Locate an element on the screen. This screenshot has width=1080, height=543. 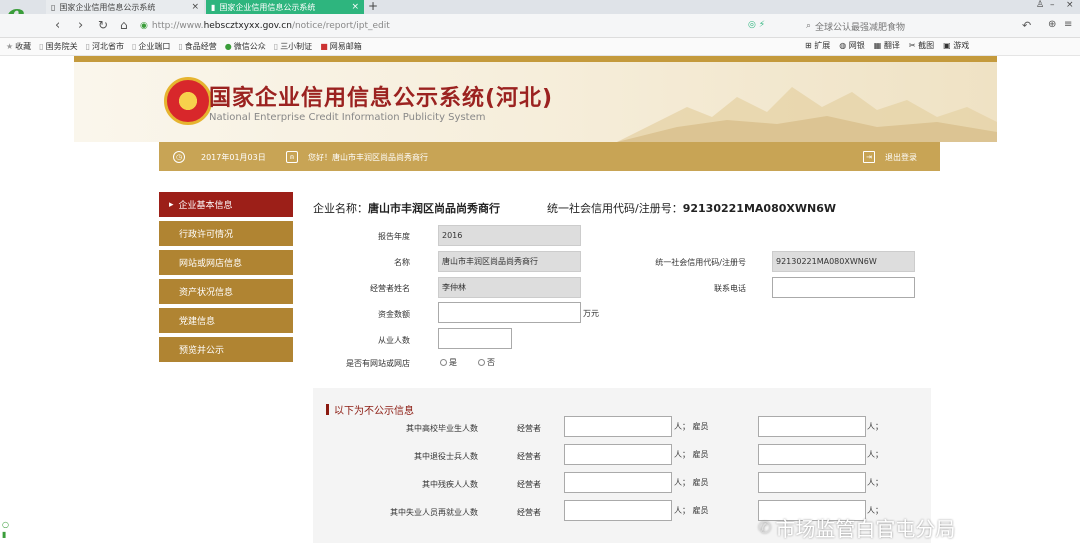
row-label: 其中残疾人人数 is located at coordinates (450, 484).